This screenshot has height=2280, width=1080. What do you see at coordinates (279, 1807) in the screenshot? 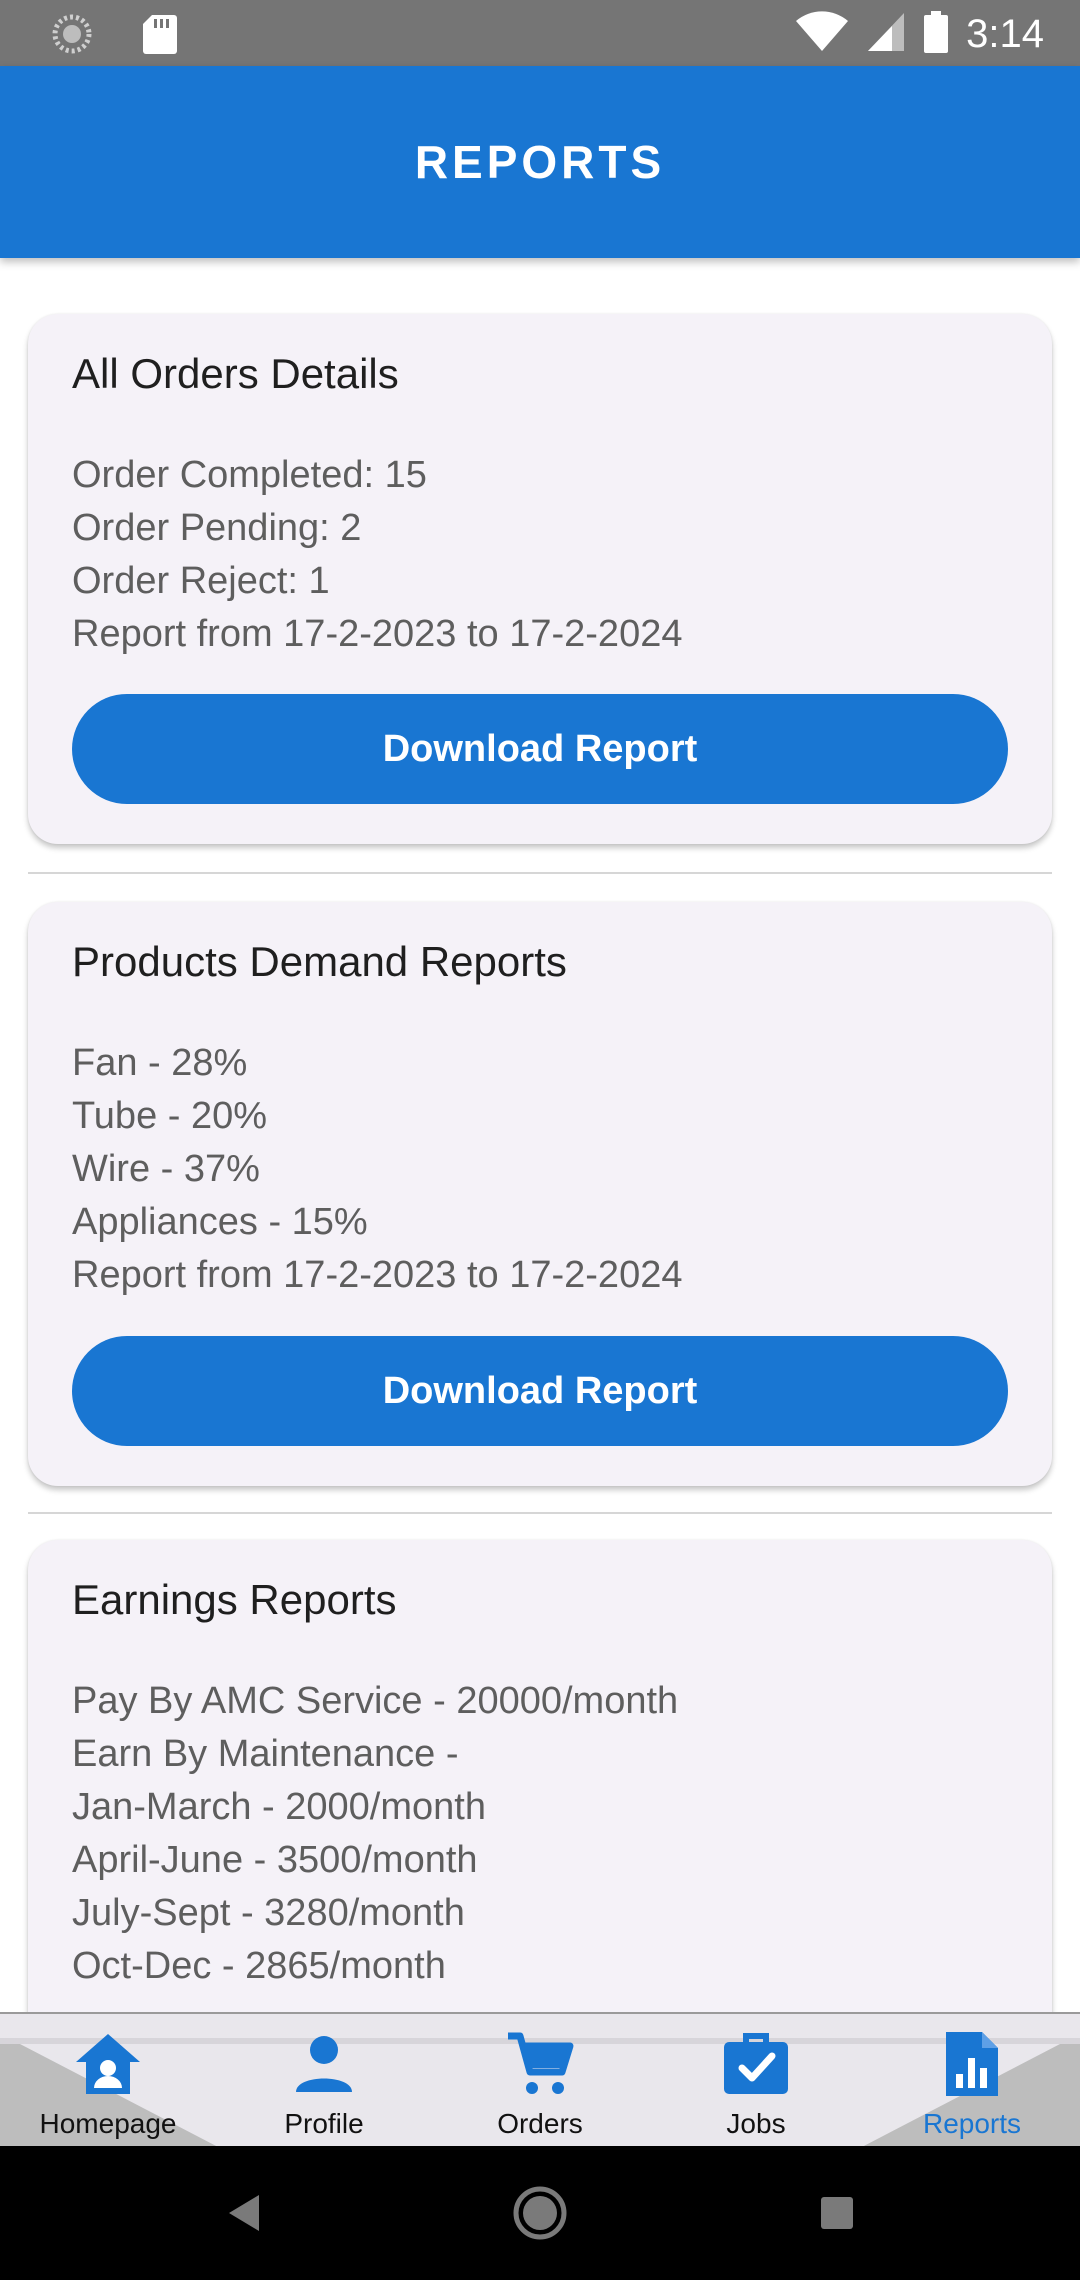
I see `q1-earning-text: Jan-March - 2000/month` at bounding box center [279, 1807].